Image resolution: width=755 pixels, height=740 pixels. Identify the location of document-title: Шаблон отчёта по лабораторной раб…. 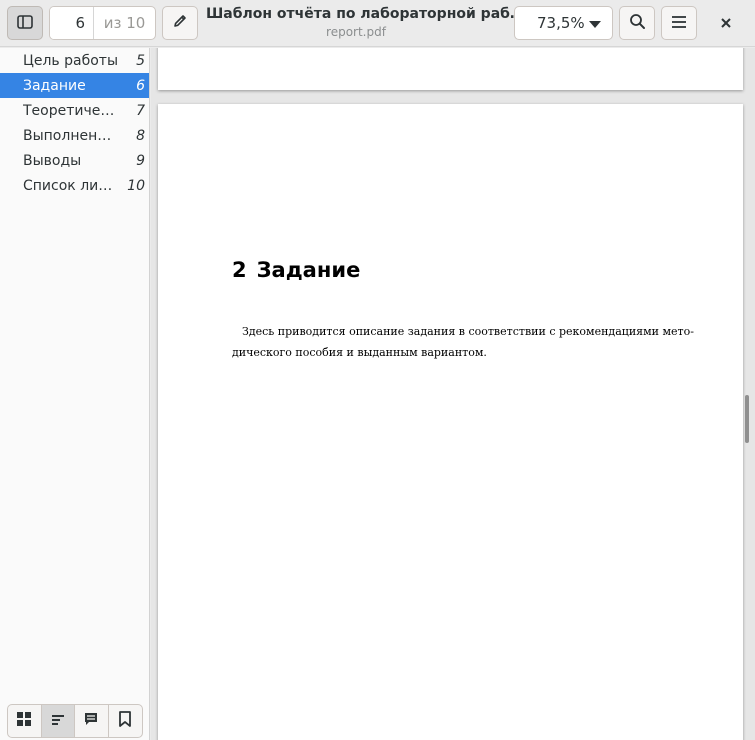
(365, 14).